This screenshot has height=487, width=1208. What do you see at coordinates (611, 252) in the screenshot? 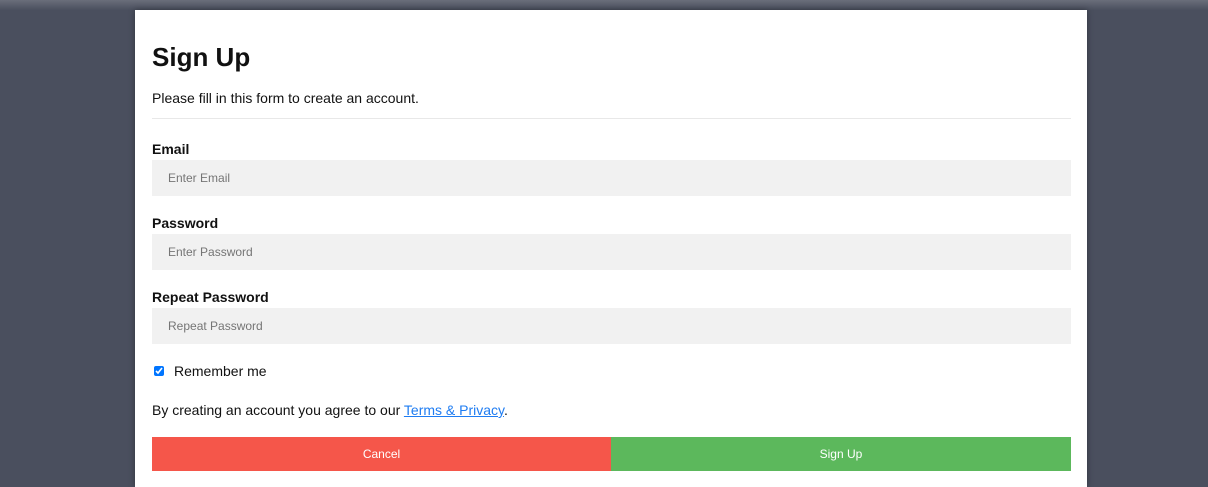
I see `password-field` at bounding box center [611, 252].